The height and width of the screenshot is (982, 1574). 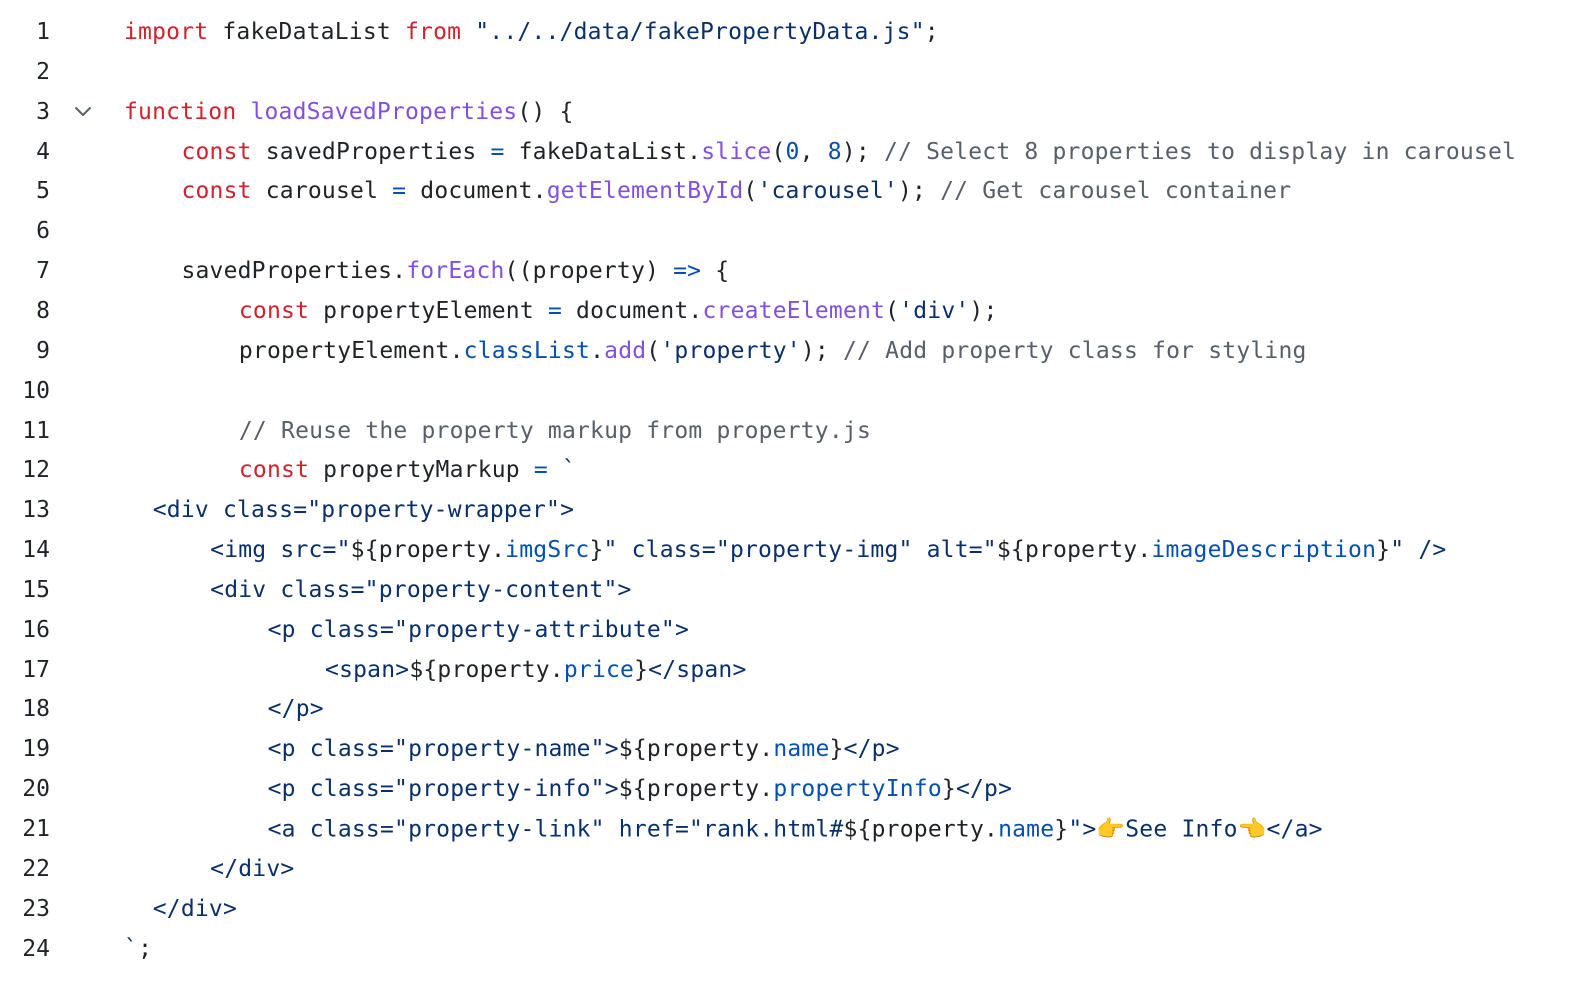 I want to click on code-line: 24 `;, so click(x=787, y=949).